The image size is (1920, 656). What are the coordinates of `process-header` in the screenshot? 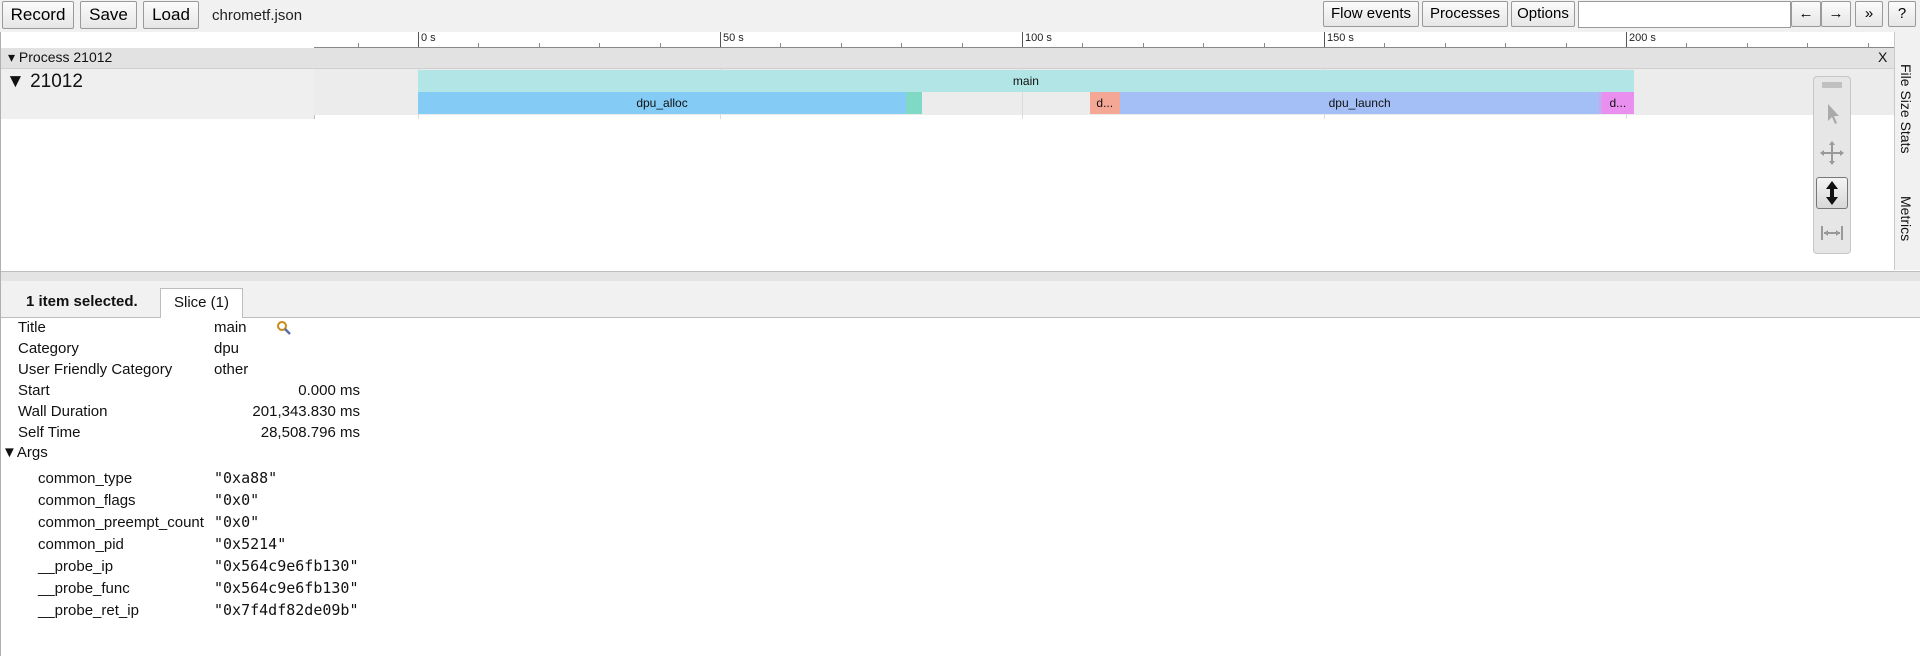 It's located at (947, 58).